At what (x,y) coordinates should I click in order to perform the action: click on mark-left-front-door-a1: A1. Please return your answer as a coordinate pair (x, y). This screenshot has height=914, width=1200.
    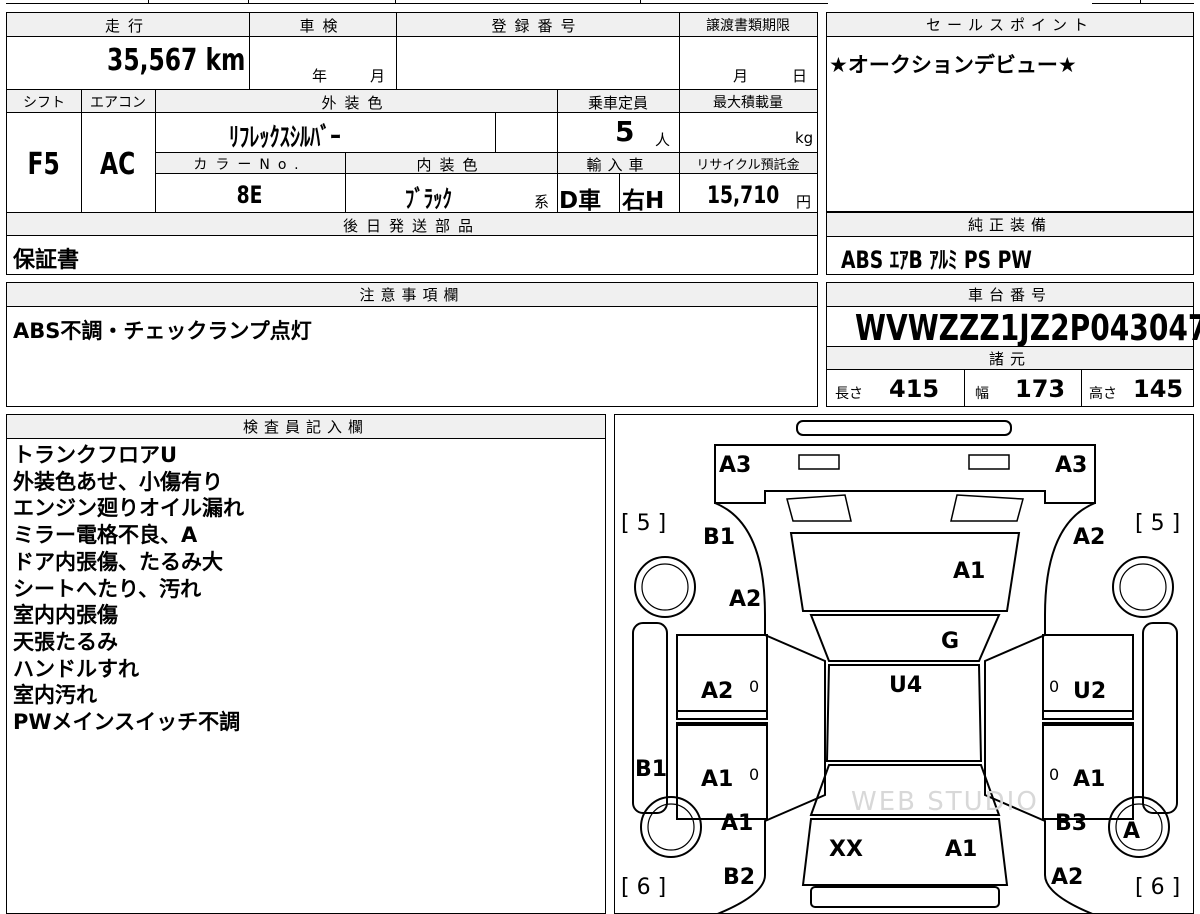
    Looking at the image, I should click on (717, 779).